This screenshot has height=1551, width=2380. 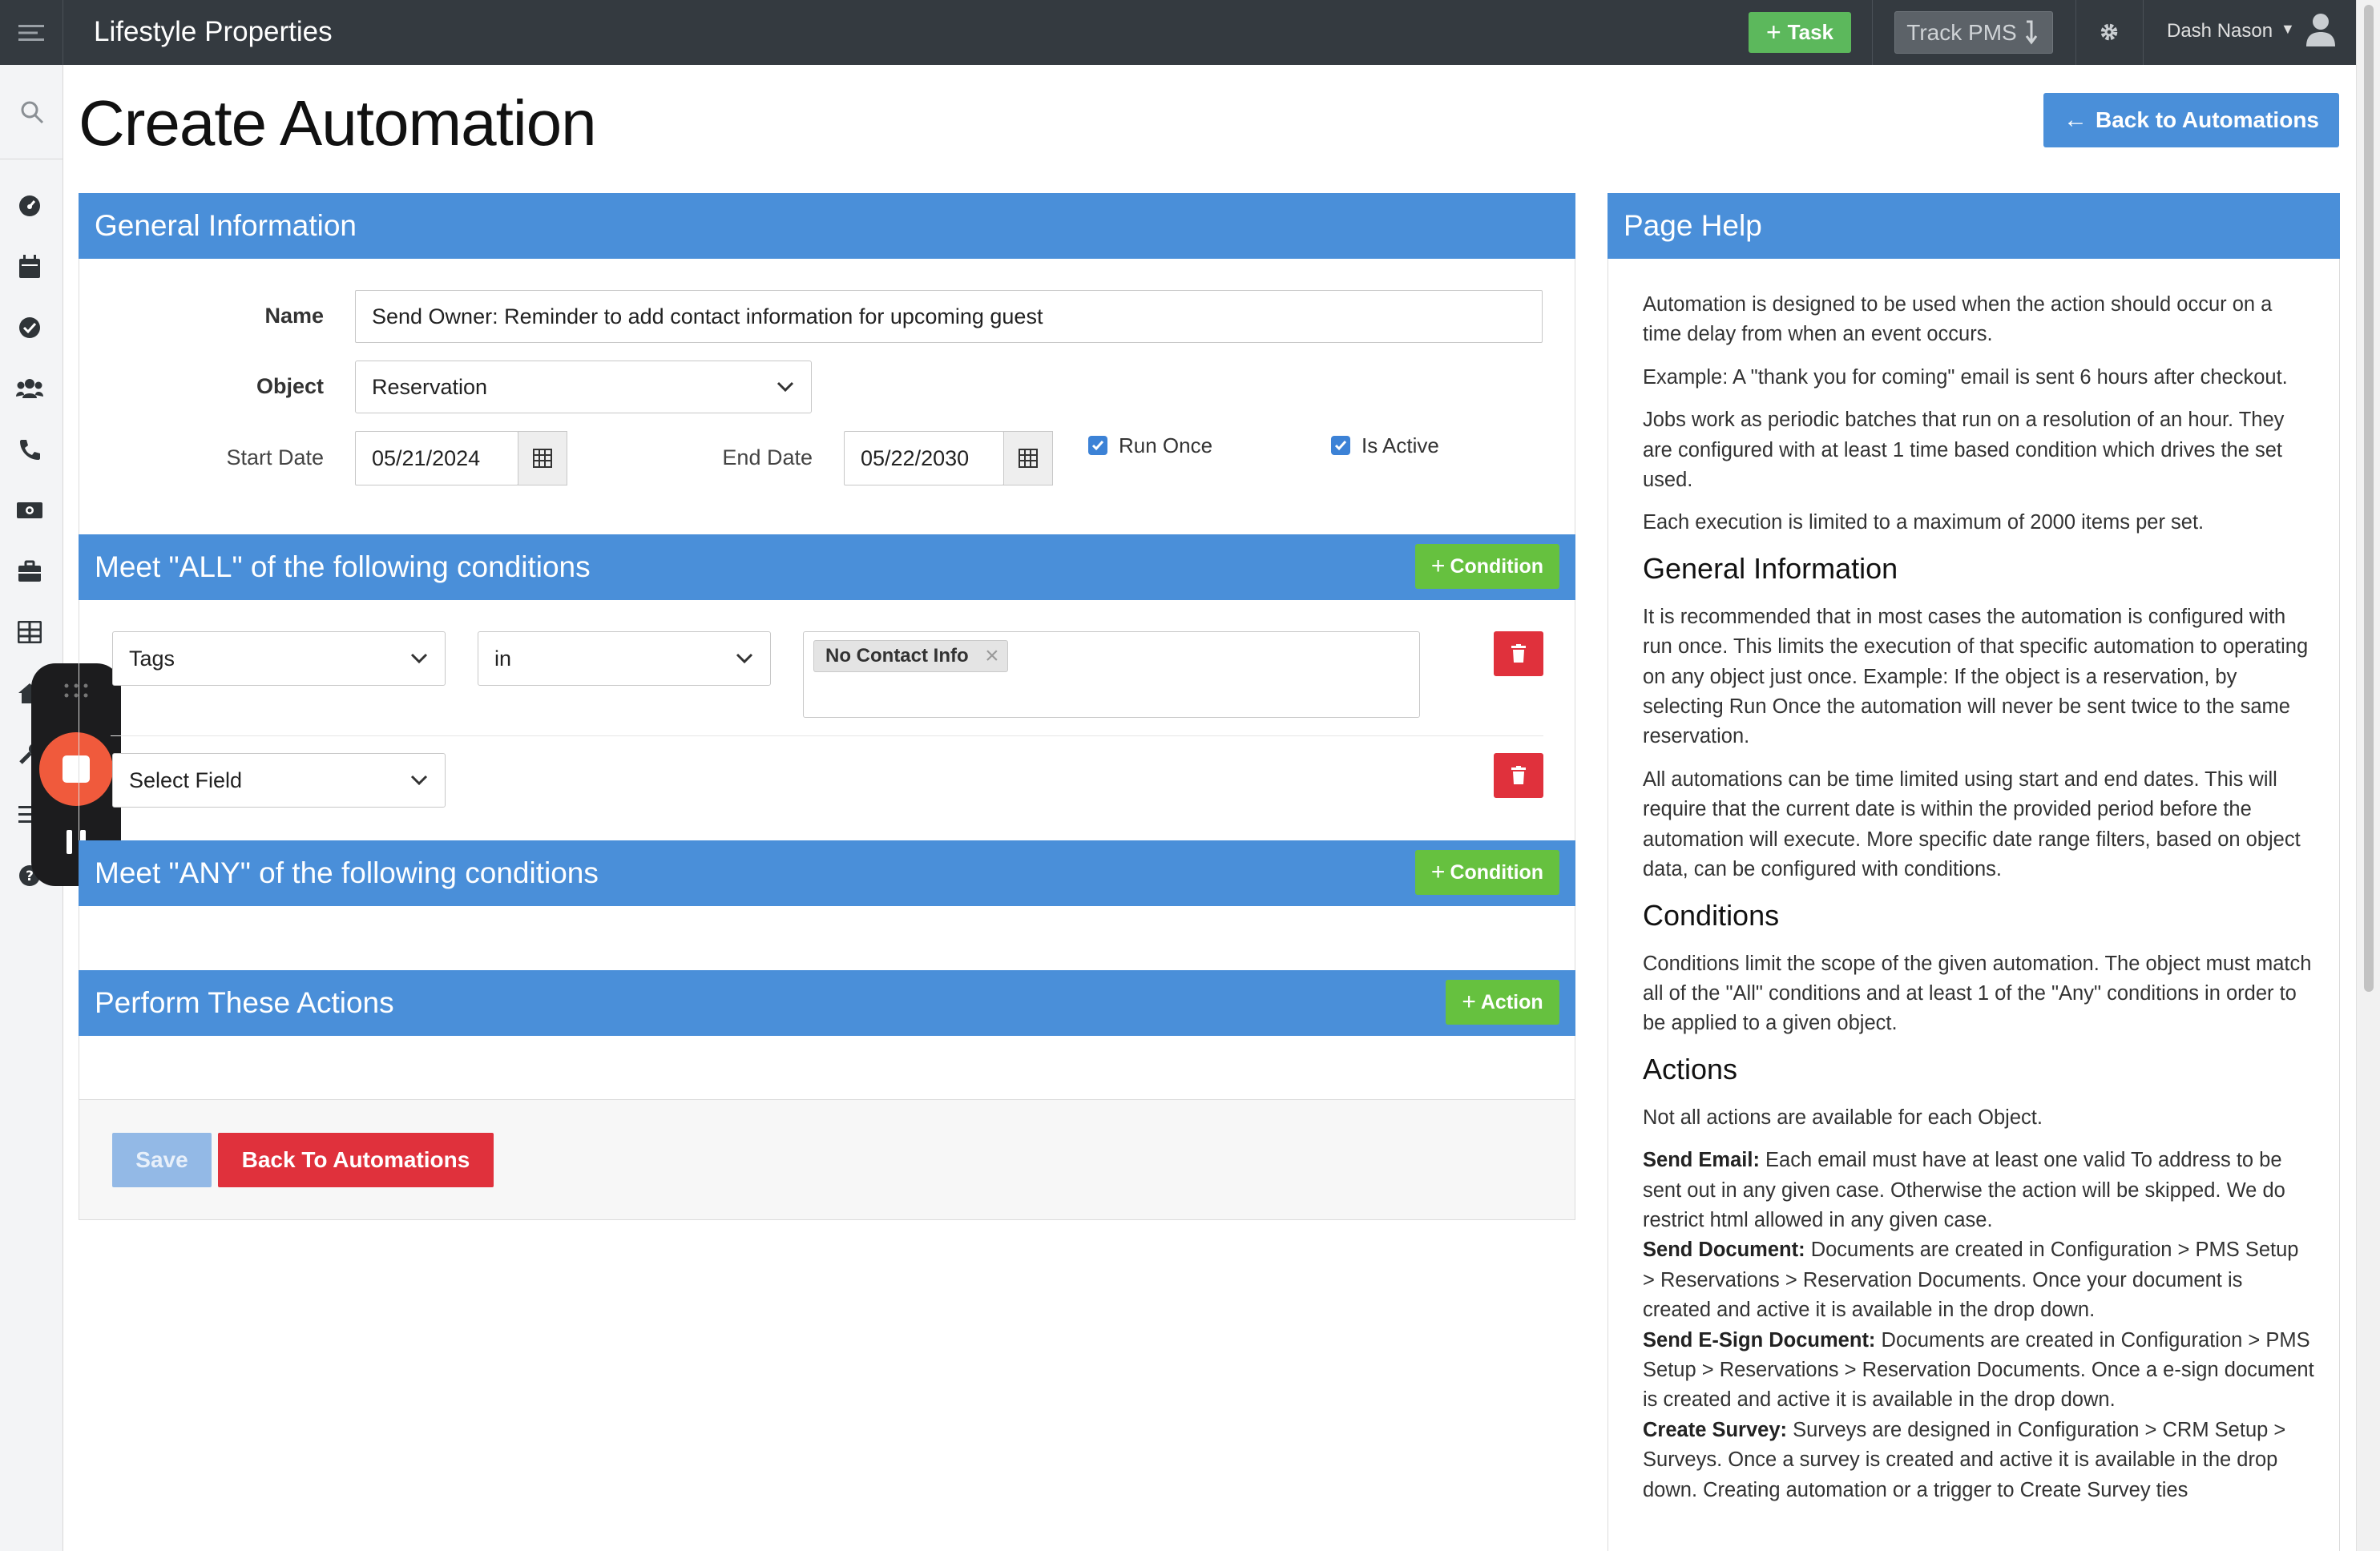 I want to click on table-grid-icon, so click(x=30, y=632).